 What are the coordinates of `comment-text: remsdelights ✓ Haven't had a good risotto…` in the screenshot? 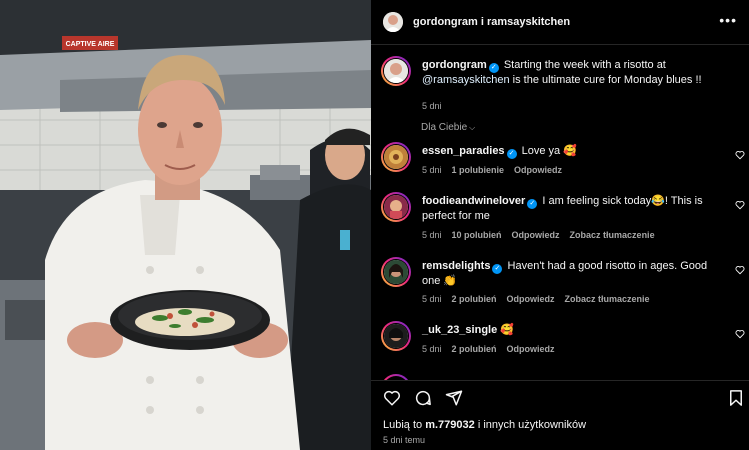 It's located at (572, 274).